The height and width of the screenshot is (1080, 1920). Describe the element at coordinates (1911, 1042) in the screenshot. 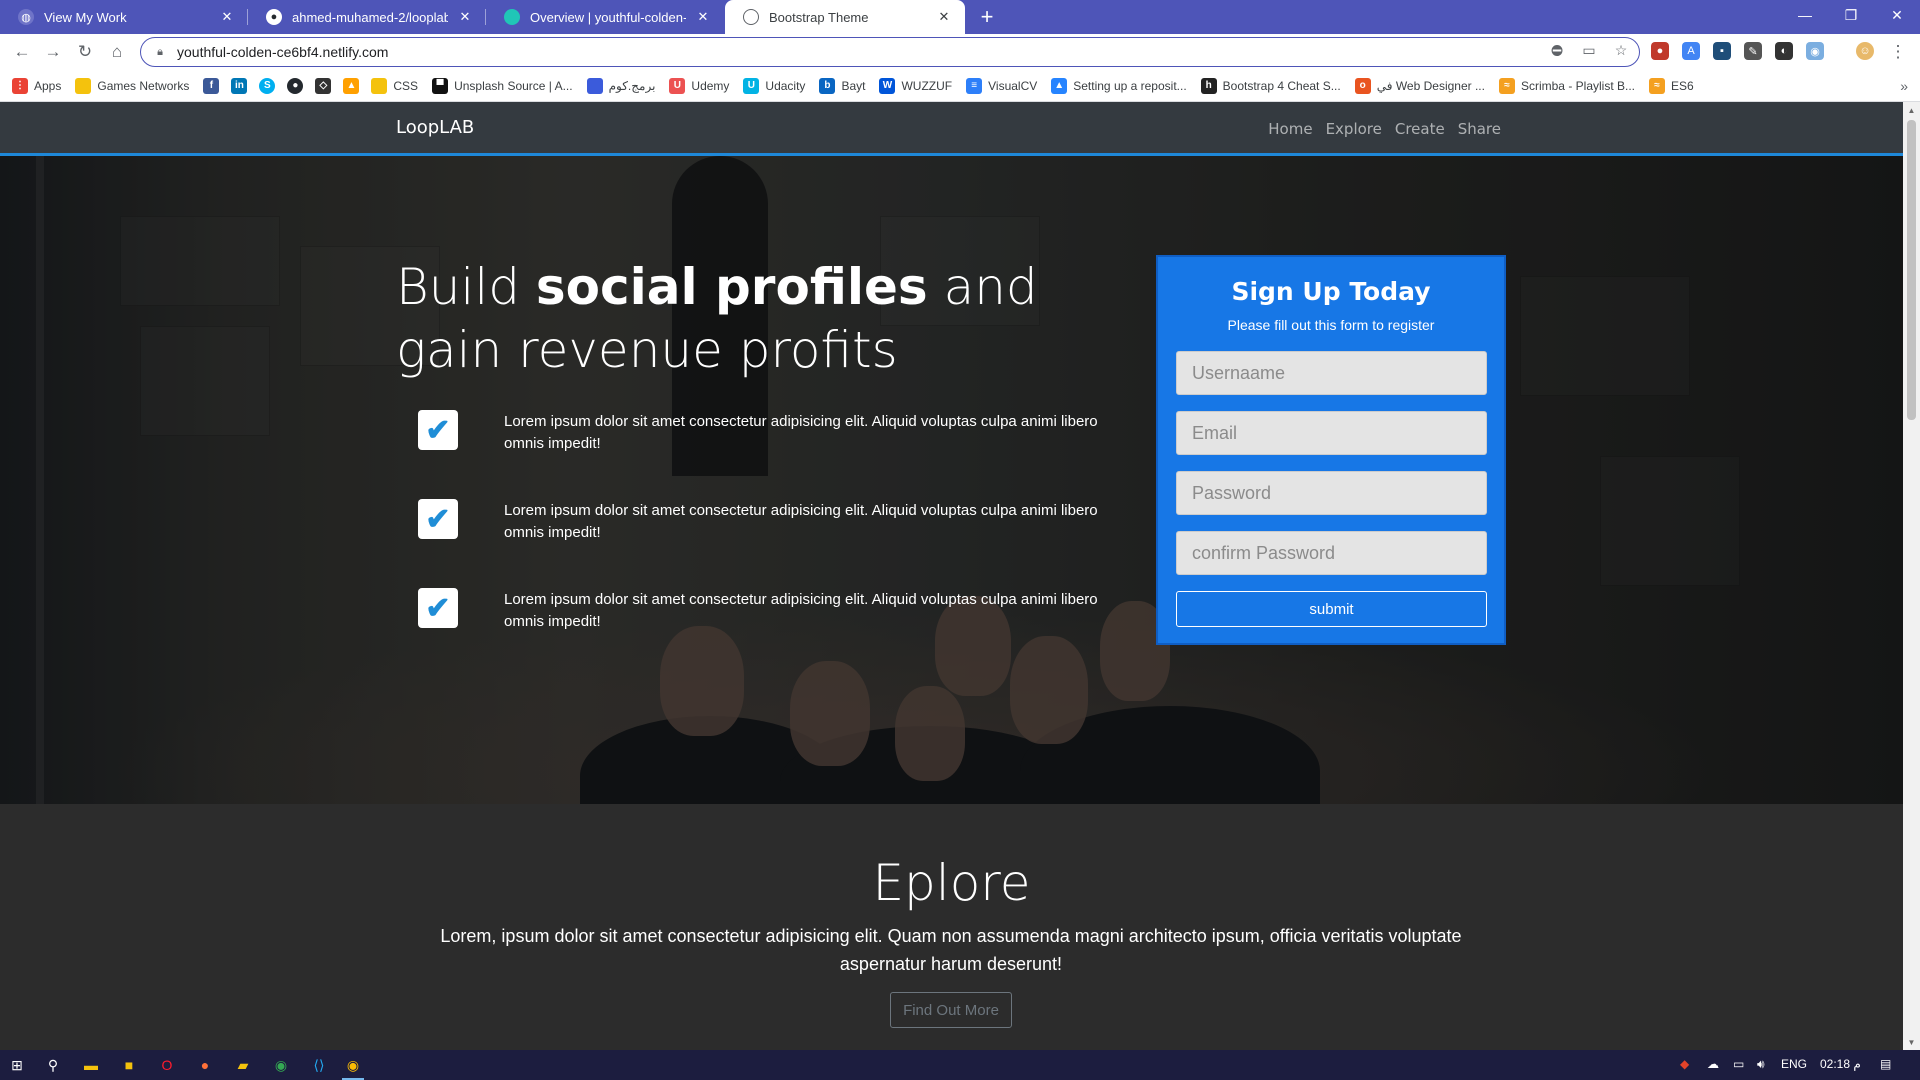

I see `scroll-down-icon: ▼` at that location.